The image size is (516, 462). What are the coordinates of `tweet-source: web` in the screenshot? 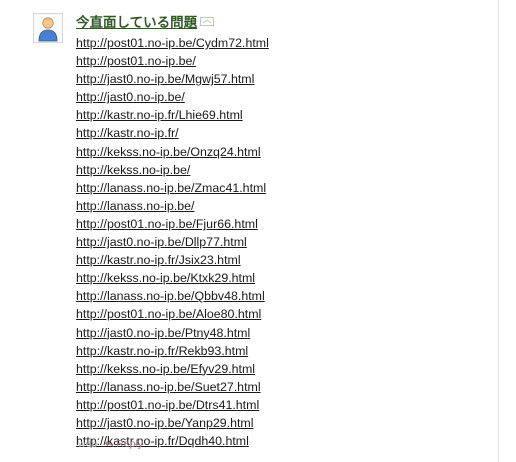 It's located at (88, 444).